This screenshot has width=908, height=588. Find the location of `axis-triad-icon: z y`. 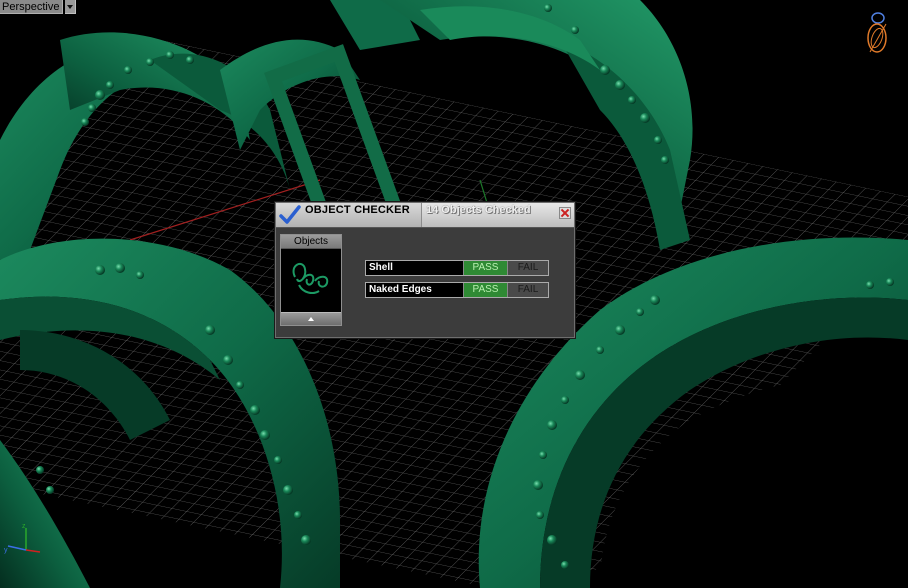

axis-triad-icon: z y is located at coordinates (22, 538).